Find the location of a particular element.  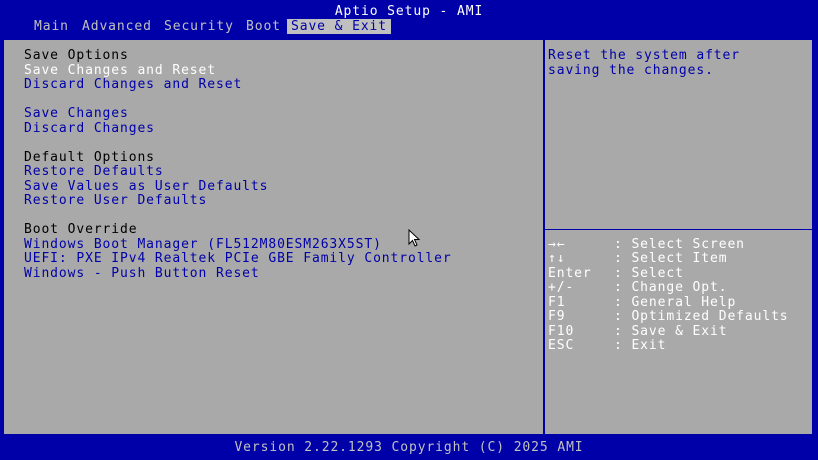

boot-option-push-button-reset: Windows - Push Button Reset is located at coordinates (142, 273).